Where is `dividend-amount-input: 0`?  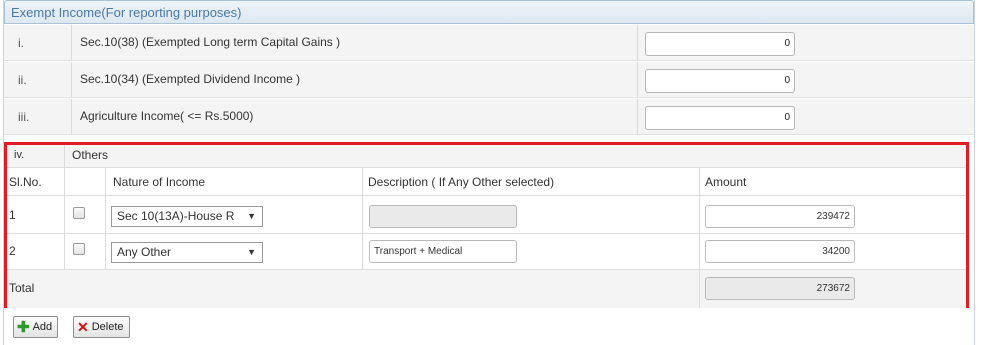
dividend-amount-input: 0 is located at coordinates (720, 81).